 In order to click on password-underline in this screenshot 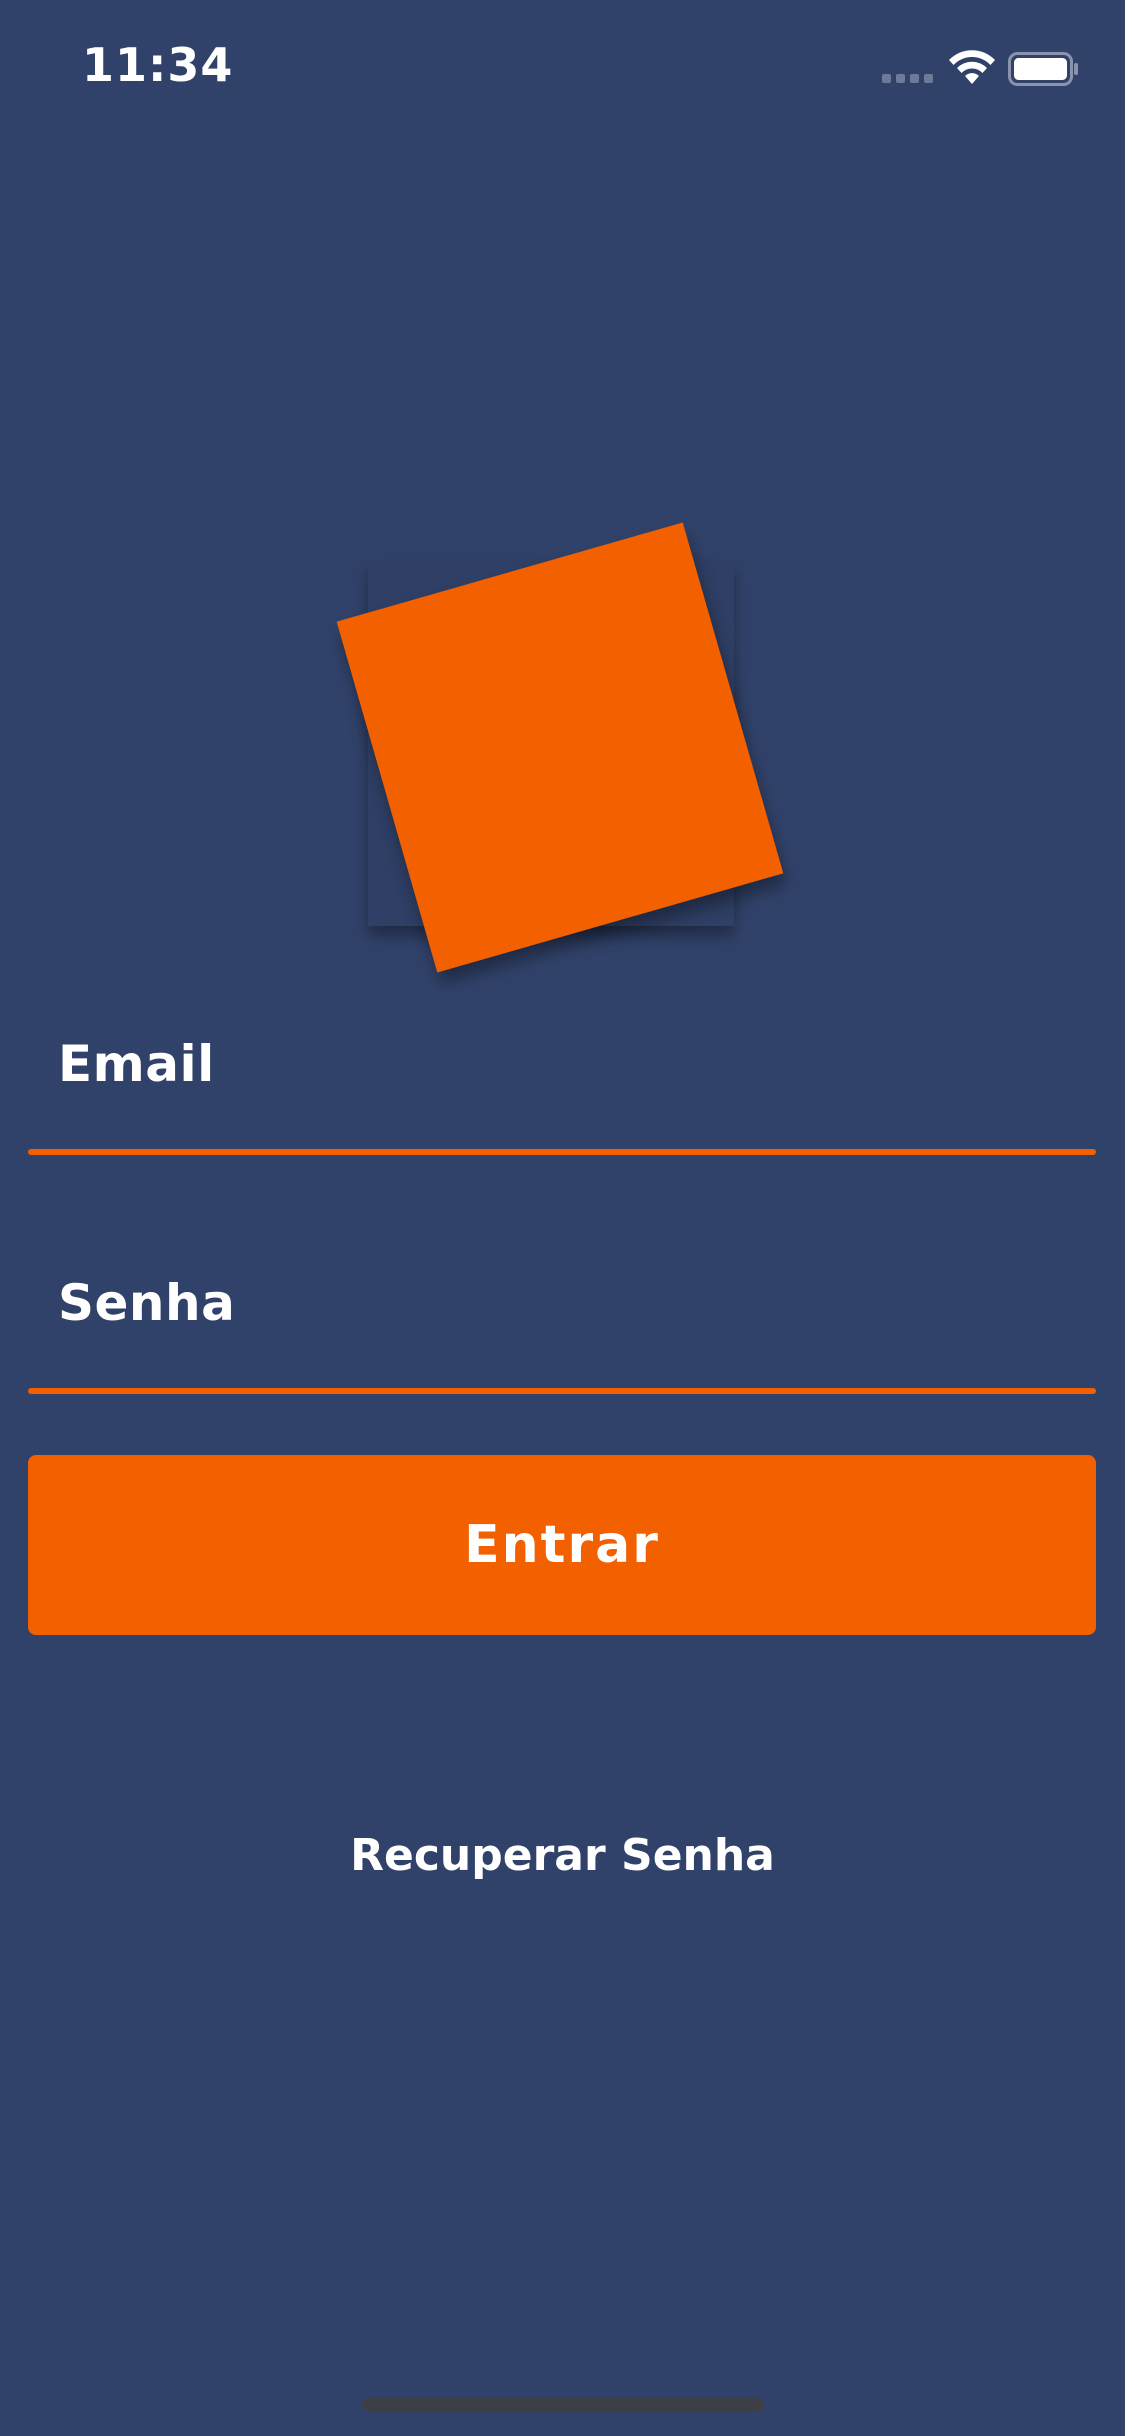, I will do `click(562, 1391)`.